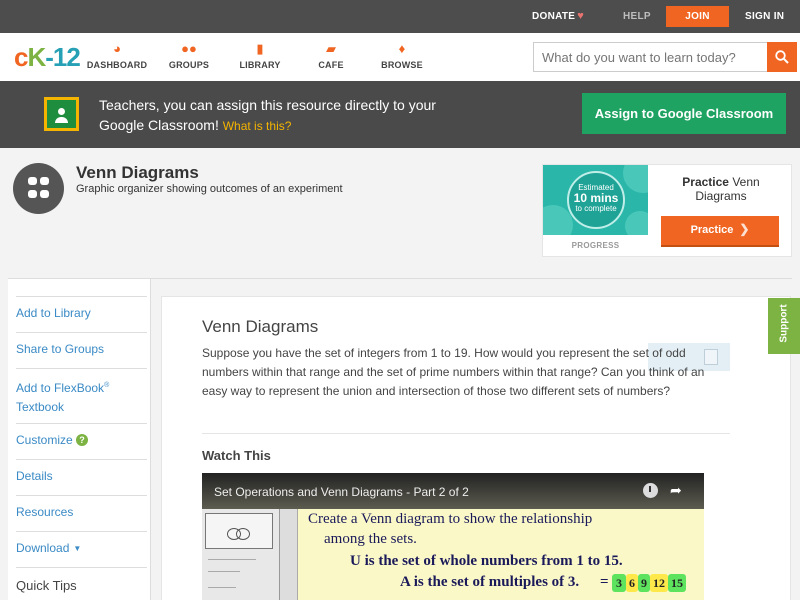 The height and width of the screenshot is (600, 800). I want to click on sidebar-customize: Customize ?, so click(77, 440).